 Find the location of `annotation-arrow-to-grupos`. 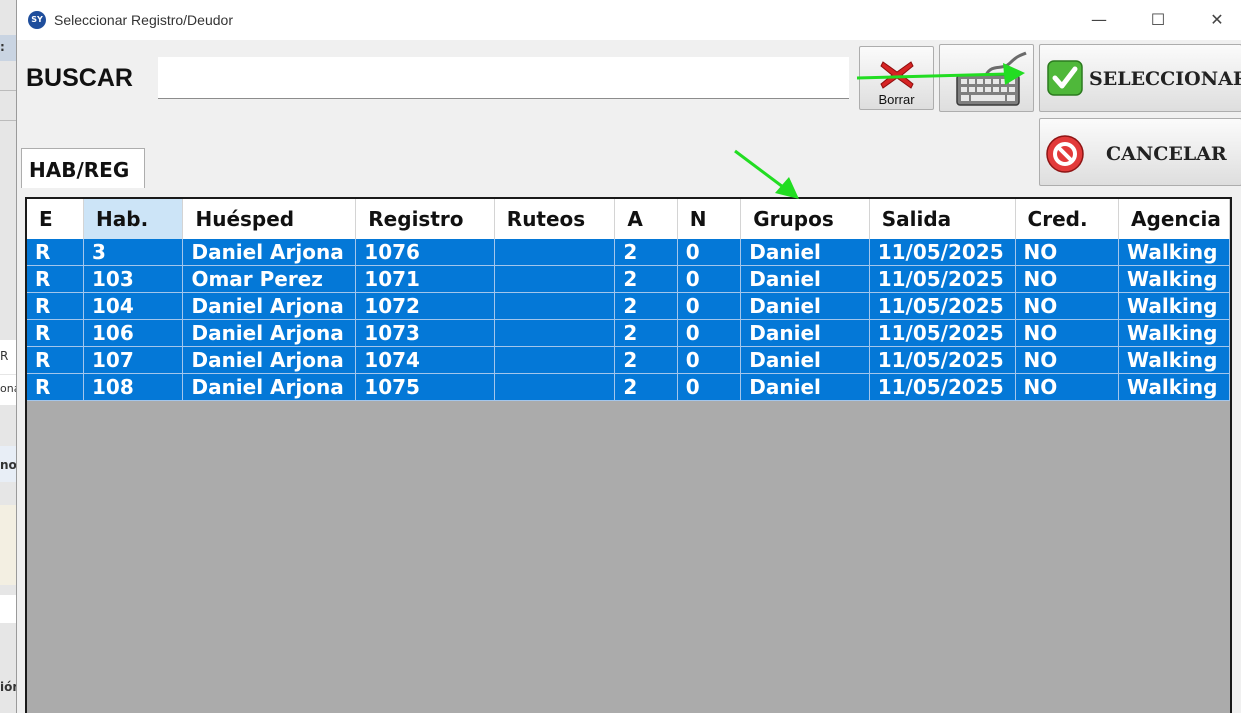

annotation-arrow-to-grupos is located at coordinates (766, 174).